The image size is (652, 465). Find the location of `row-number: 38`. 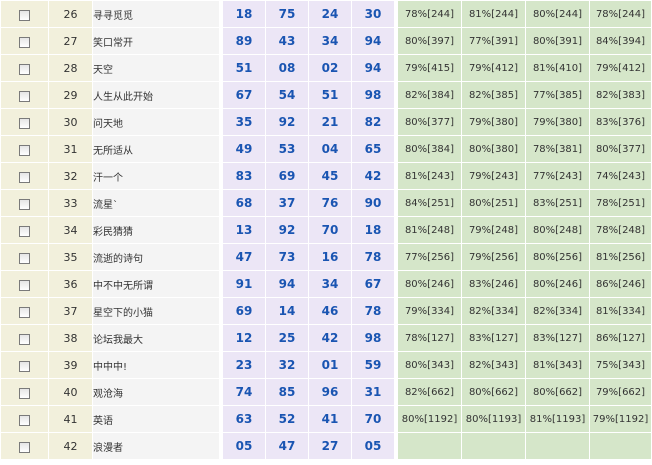

row-number: 38 is located at coordinates (70, 338).